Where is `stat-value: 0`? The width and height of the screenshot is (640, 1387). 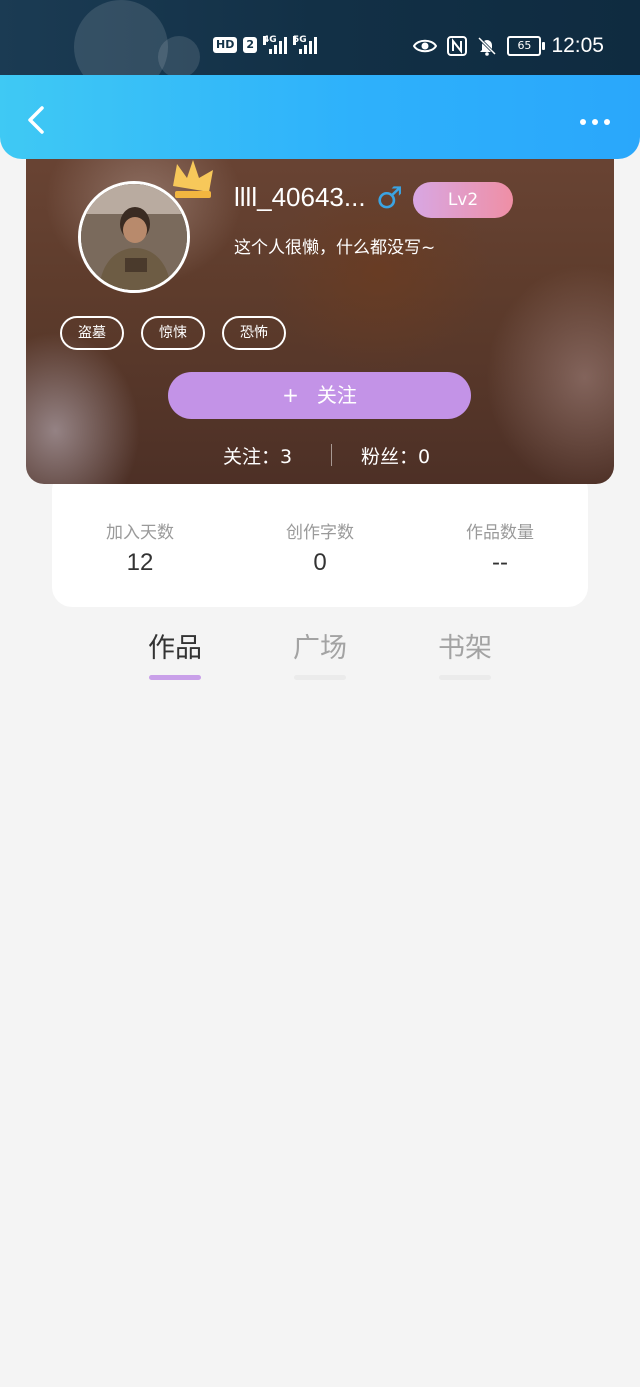 stat-value: 0 is located at coordinates (320, 562).